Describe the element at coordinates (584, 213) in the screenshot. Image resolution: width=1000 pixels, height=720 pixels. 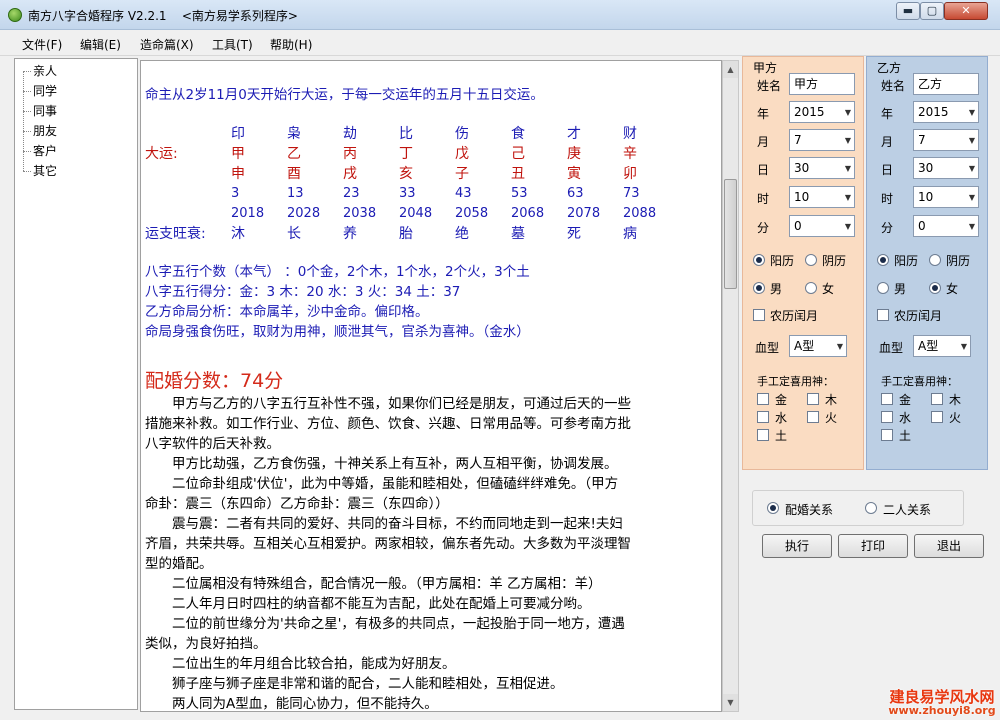
I see `dayun-year: 2078` at that location.